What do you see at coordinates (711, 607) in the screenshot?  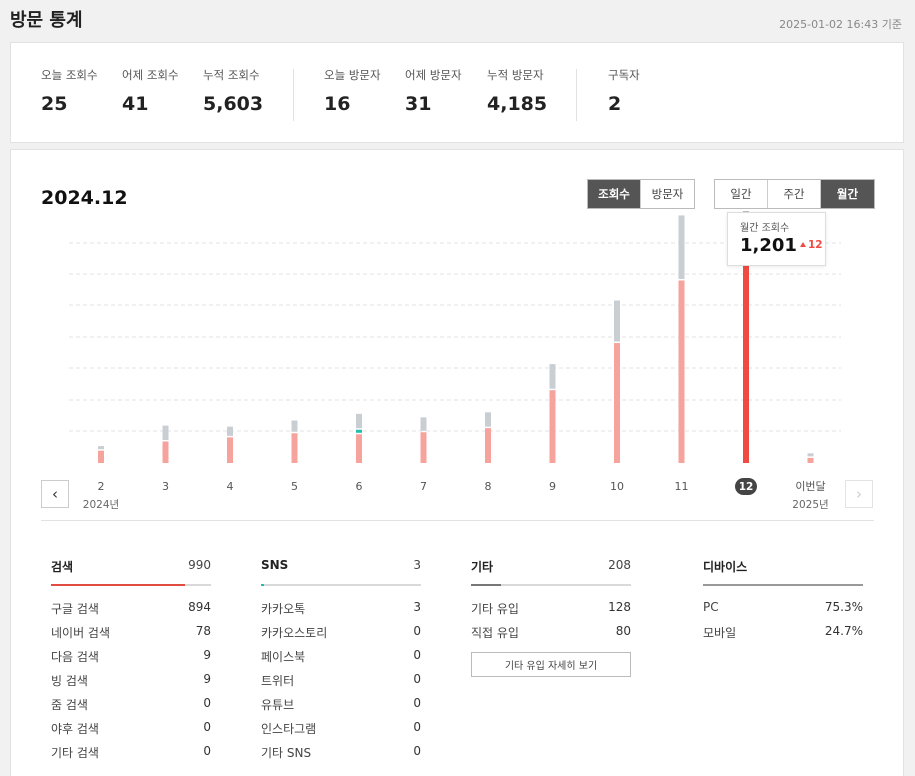 I see `row-label: PC` at bounding box center [711, 607].